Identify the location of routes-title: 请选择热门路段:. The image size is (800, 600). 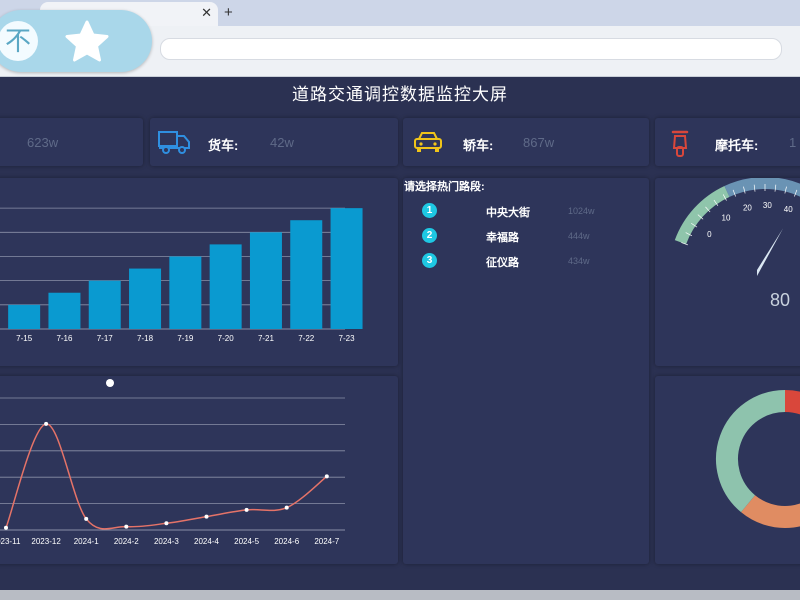
(444, 187).